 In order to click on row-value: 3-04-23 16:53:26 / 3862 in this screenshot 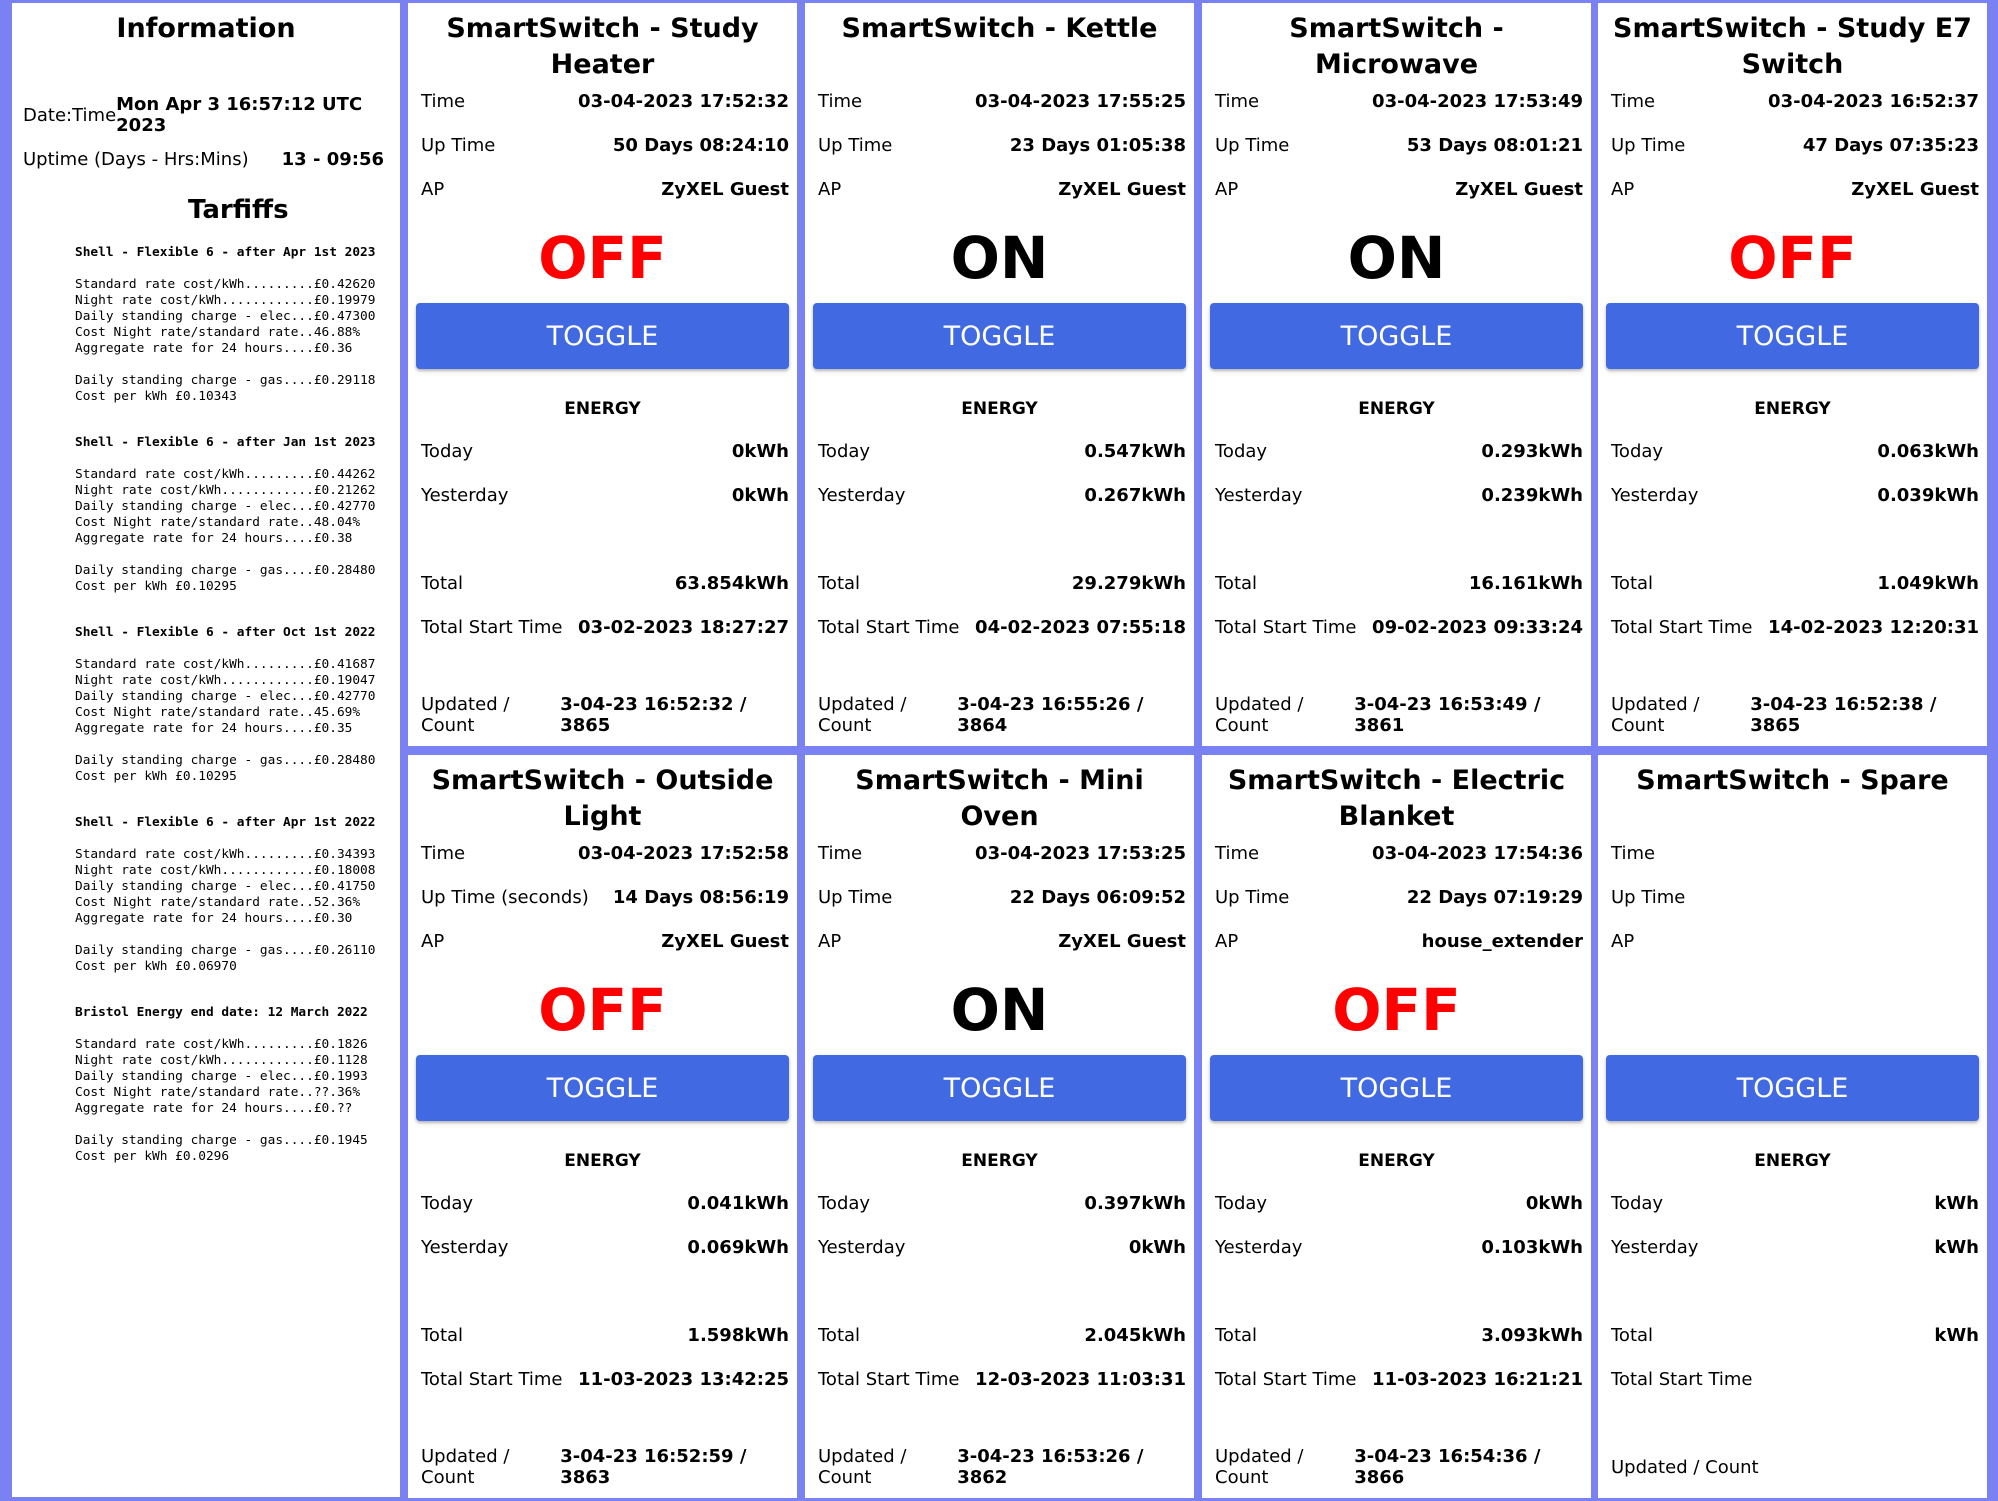, I will do `click(1050, 1467)`.